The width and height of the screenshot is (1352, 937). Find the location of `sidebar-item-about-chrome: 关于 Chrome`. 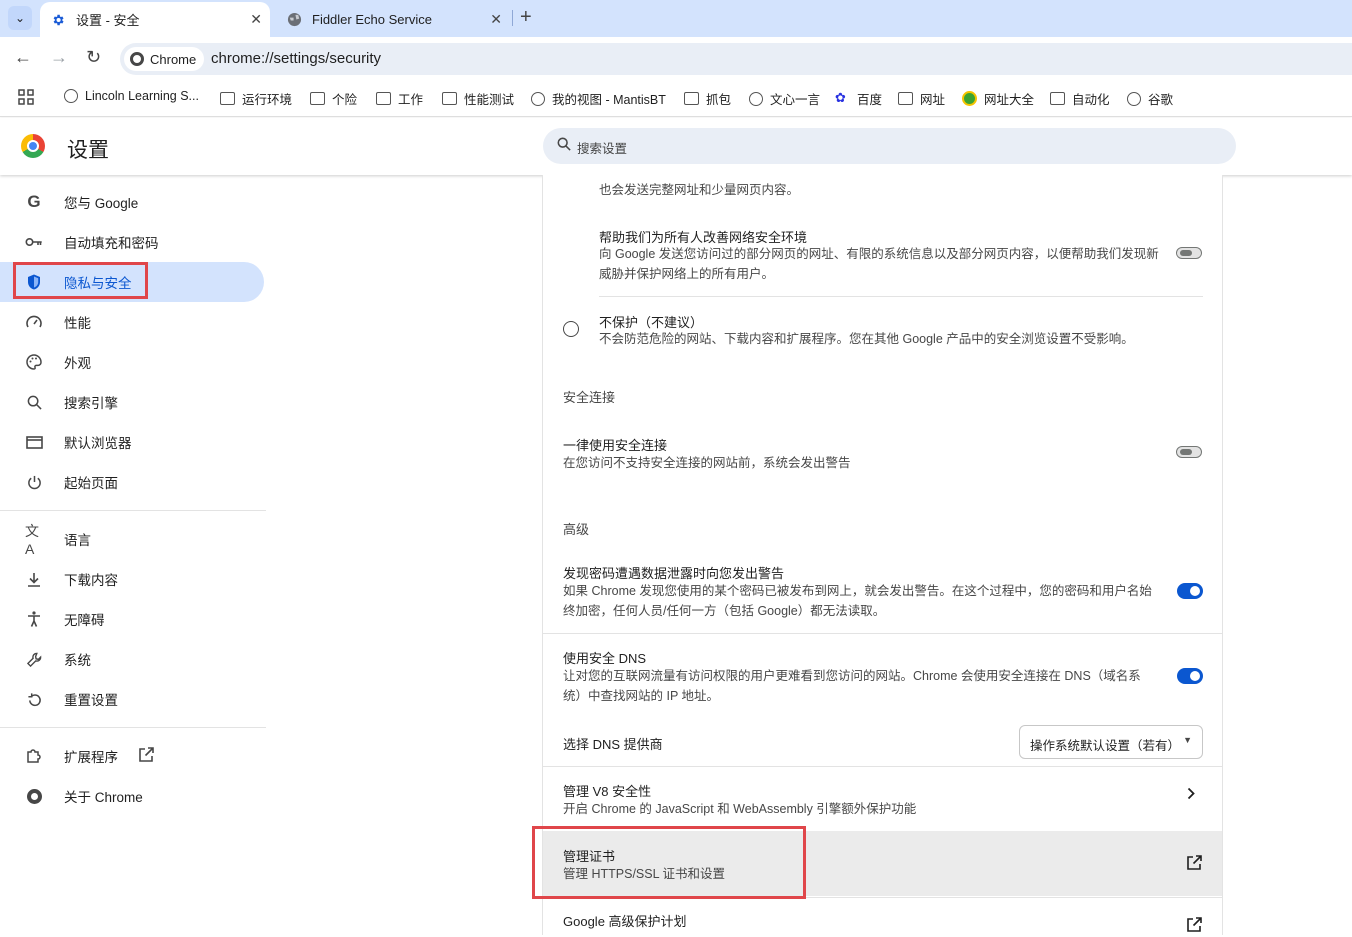

sidebar-item-about-chrome: 关于 Chrome is located at coordinates (132, 796).